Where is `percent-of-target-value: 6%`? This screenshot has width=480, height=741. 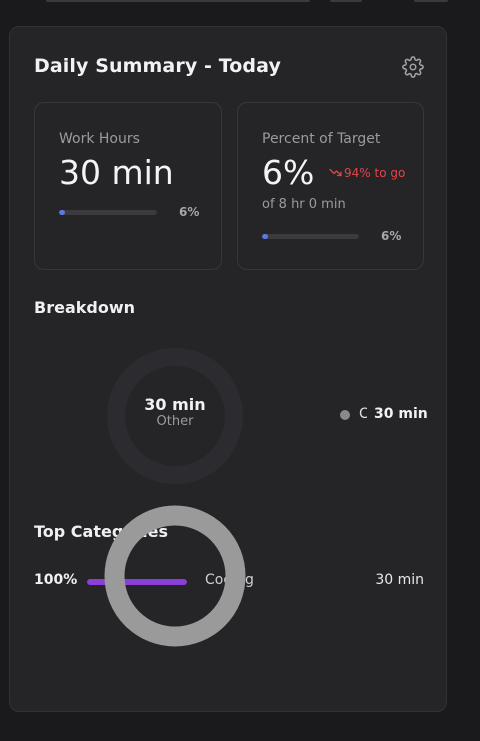
percent-of-target-value: 6% is located at coordinates (288, 172).